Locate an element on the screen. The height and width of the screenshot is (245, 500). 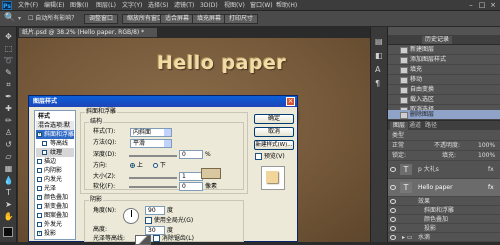
menu-select: 选择(S) is located at coordinates (158, 5).